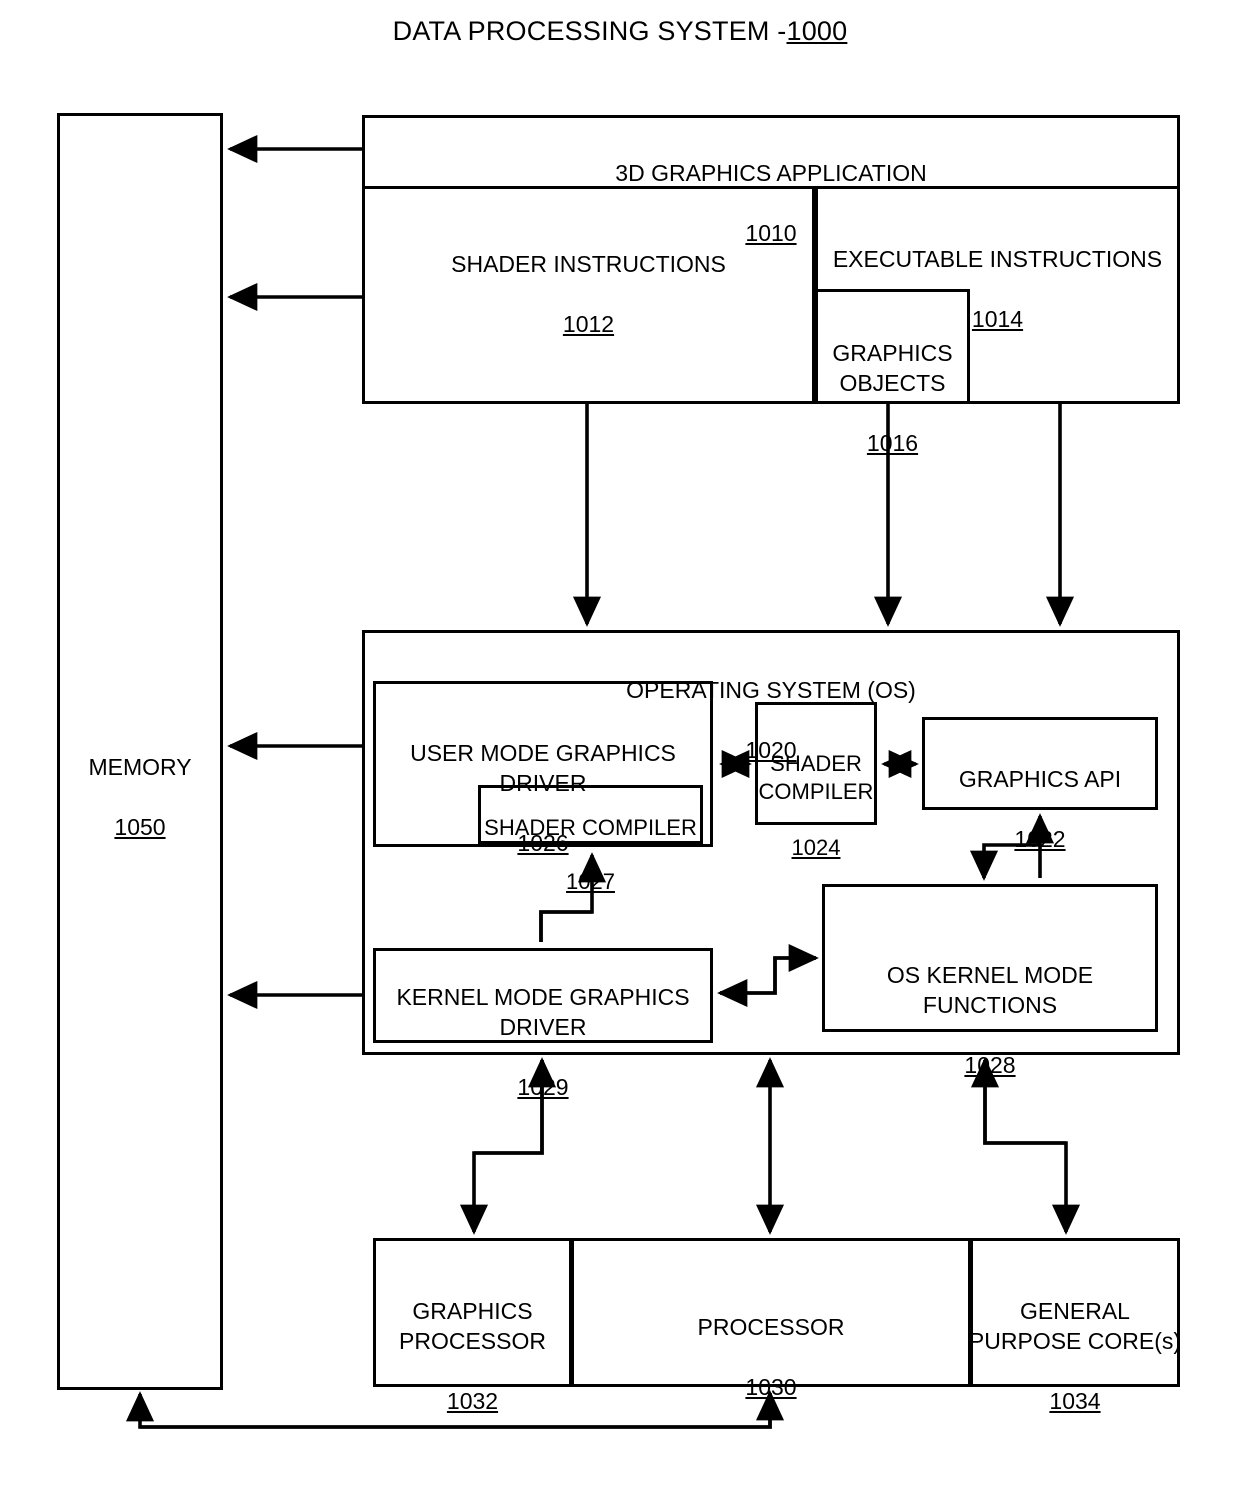 Image resolution: width=1240 pixels, height=1504 pixels. I want to click on connector-processor-to-memory-bus, so click(448, 1410).